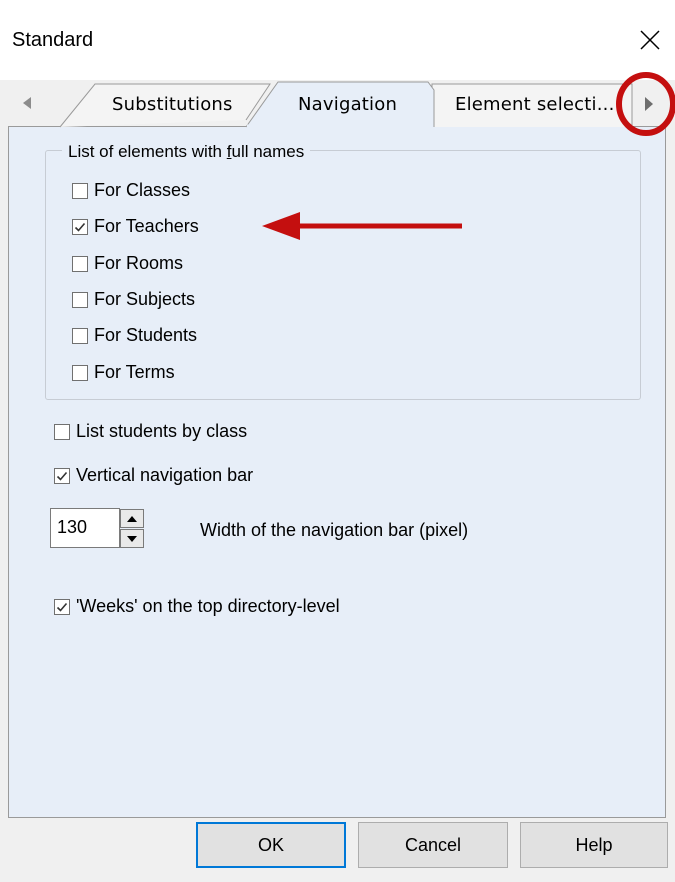 The height and width of the screenshot is (882, 675). I want to click on group-legend: List of elements with full names, so click(186, 152).